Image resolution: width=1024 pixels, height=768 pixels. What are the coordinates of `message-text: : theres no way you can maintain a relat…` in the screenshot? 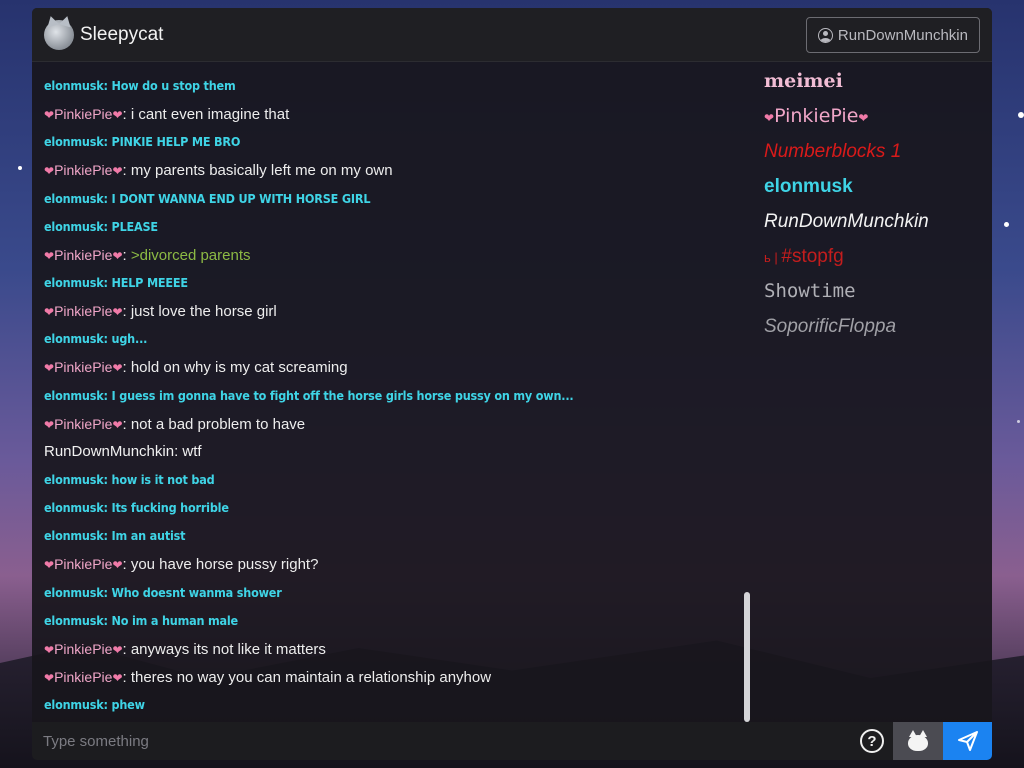 It's located at (307, 677).